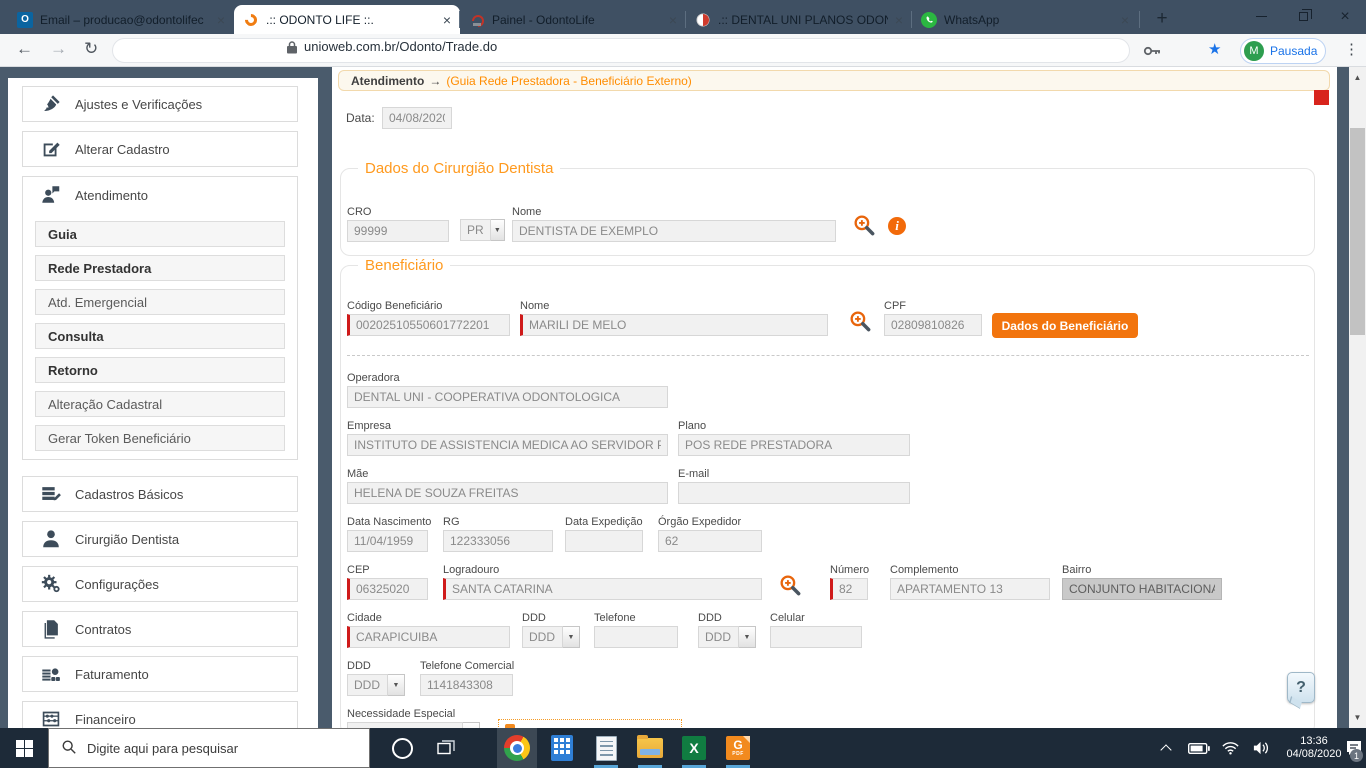  Describe the element at coordinates (1354, 748) in the screenshot. I see `action-center-button` at that location.